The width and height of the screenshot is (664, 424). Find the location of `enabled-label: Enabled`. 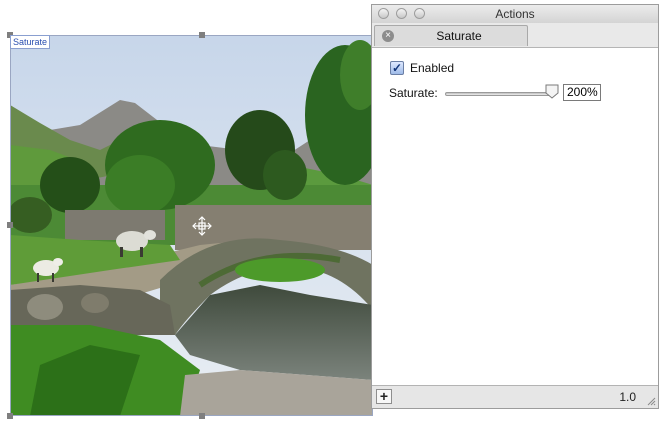

enabled-label: Enabled is located at coordinates (432, 68).